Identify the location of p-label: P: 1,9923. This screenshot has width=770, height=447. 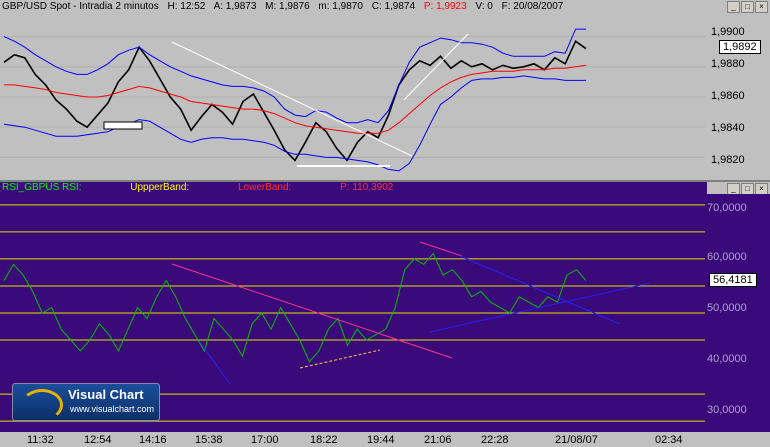
(445, 6).